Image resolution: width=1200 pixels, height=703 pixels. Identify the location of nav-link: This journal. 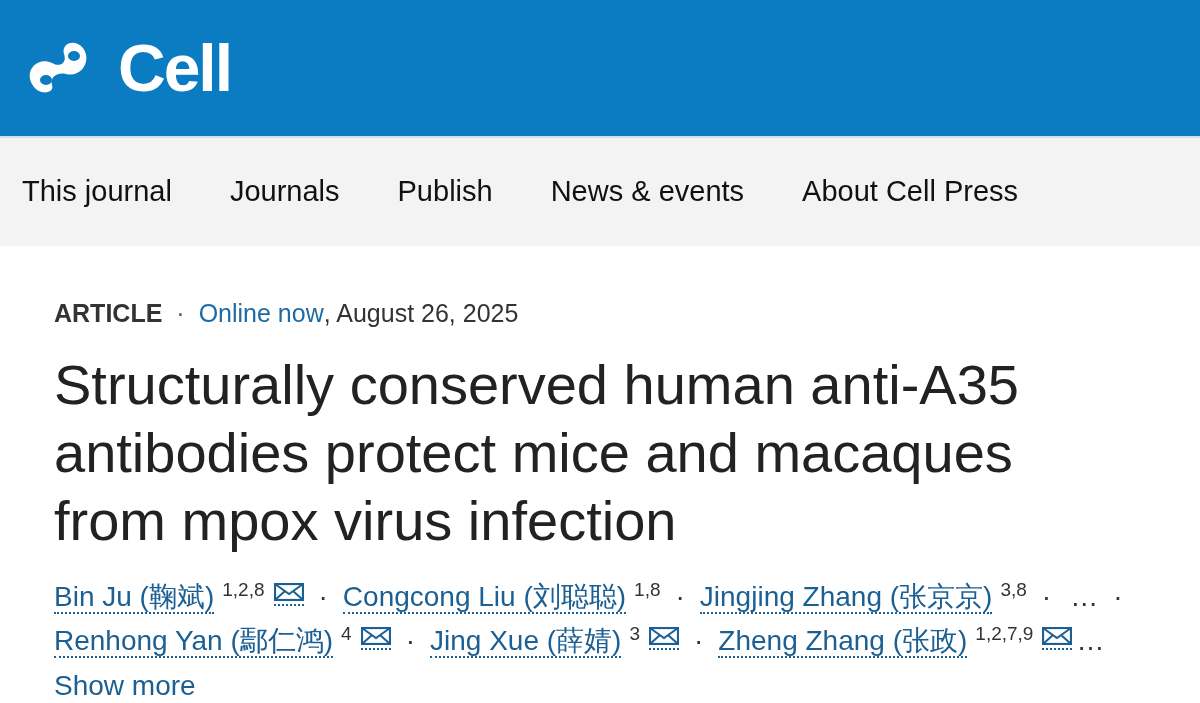
(97, 192).